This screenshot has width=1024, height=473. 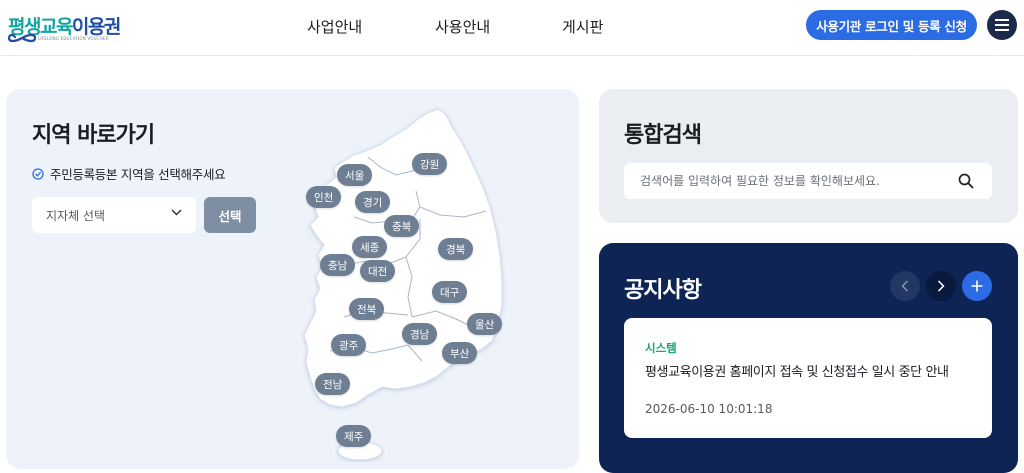 I want to click on chevron-left-icon, so click(x=905, y=286).